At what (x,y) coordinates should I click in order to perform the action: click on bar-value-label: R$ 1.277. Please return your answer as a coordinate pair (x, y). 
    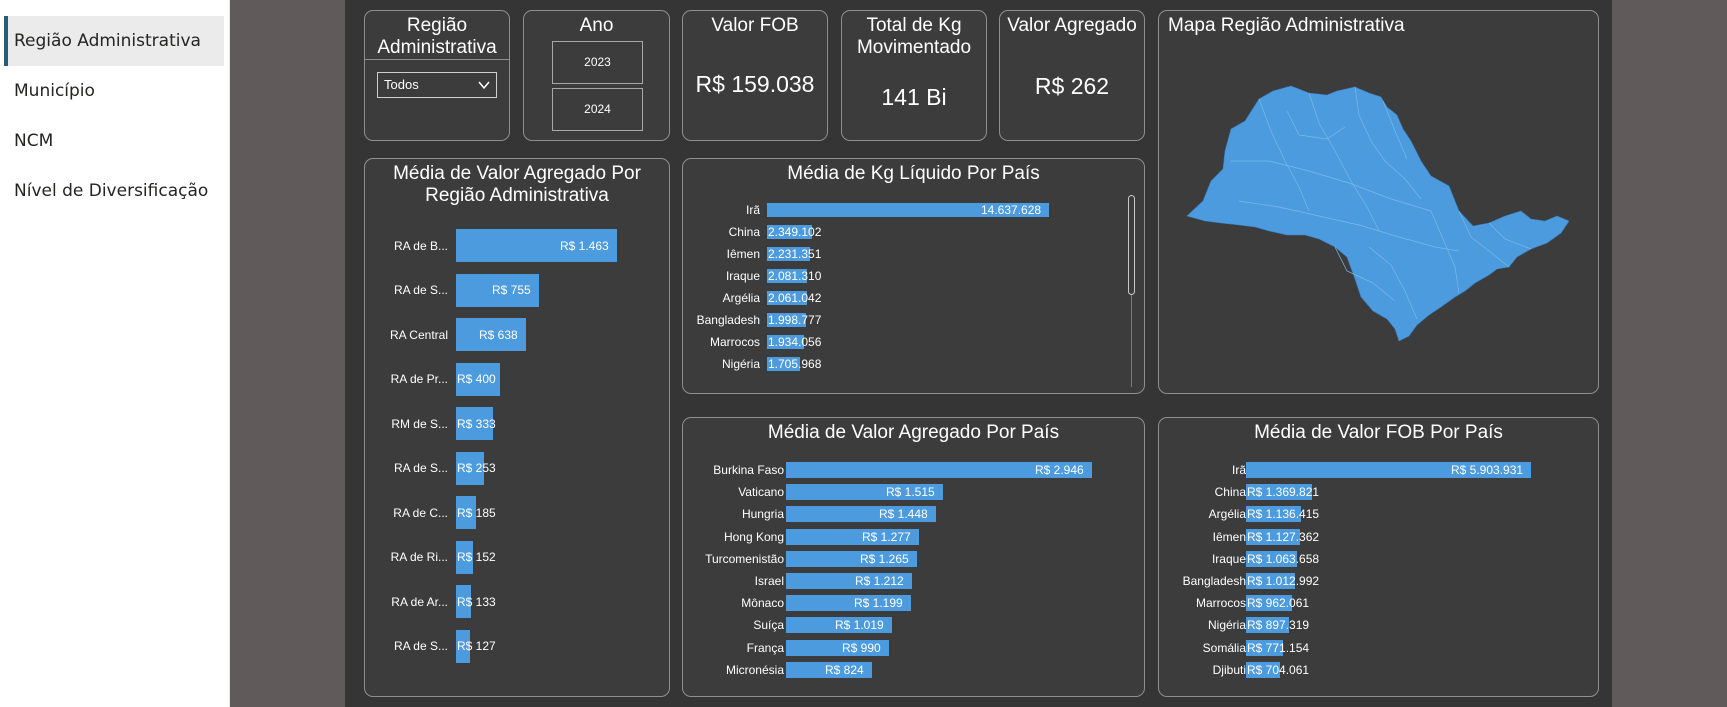
    Looking at the image, I should click on (886, 536).